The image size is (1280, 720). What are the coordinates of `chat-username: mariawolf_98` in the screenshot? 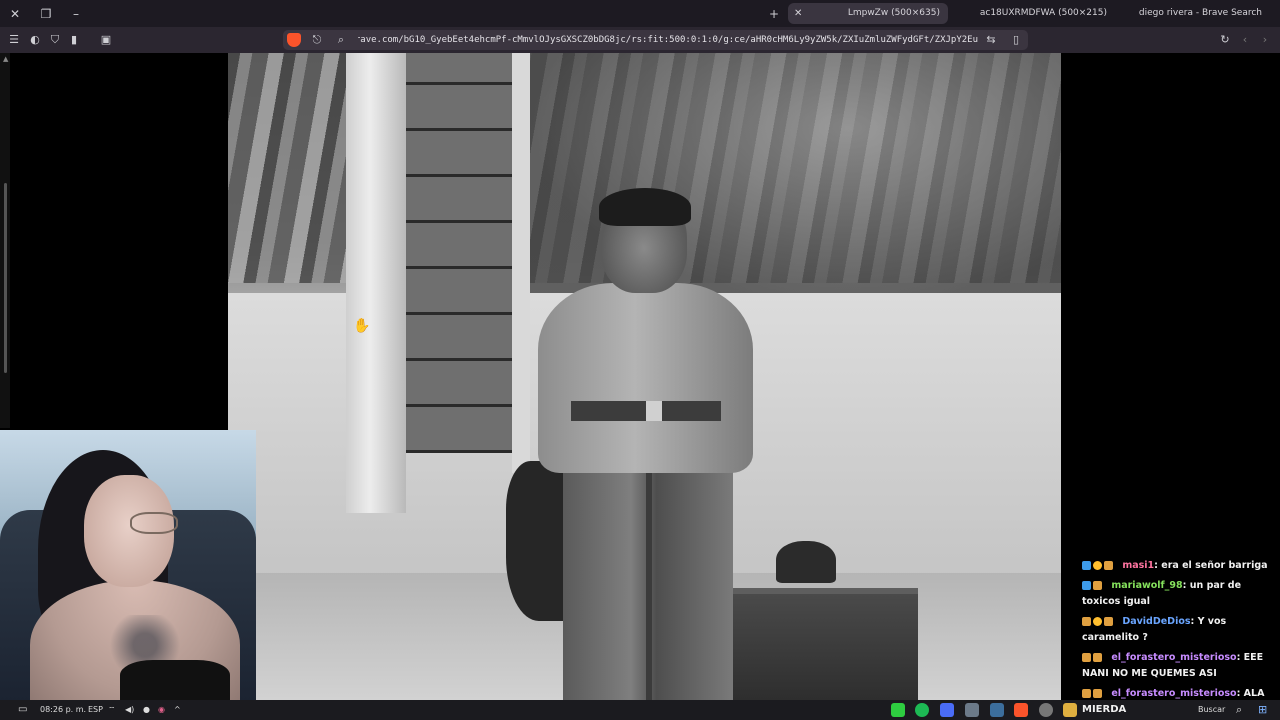 It's located at (1146, 585).